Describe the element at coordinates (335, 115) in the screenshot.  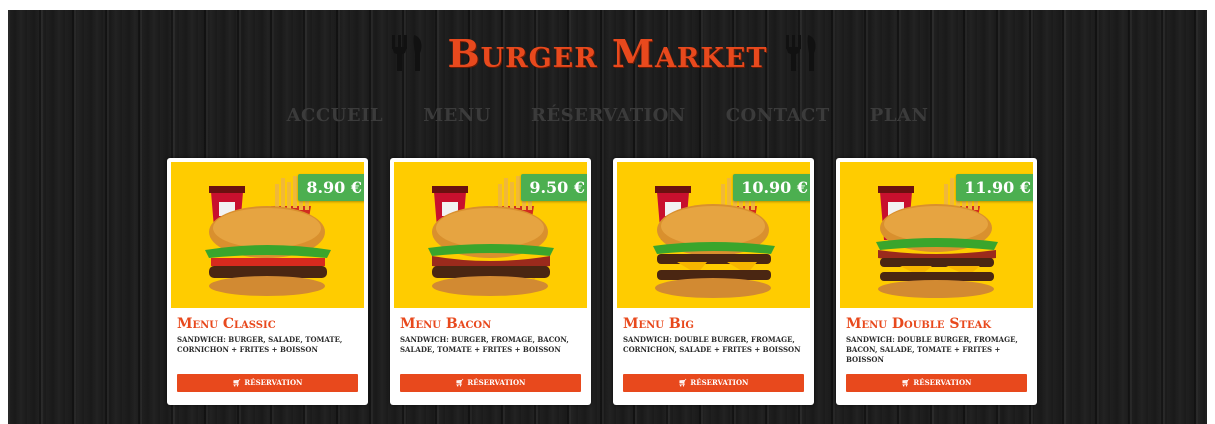
I see `nav-item-accueil: Accueil` at that location.